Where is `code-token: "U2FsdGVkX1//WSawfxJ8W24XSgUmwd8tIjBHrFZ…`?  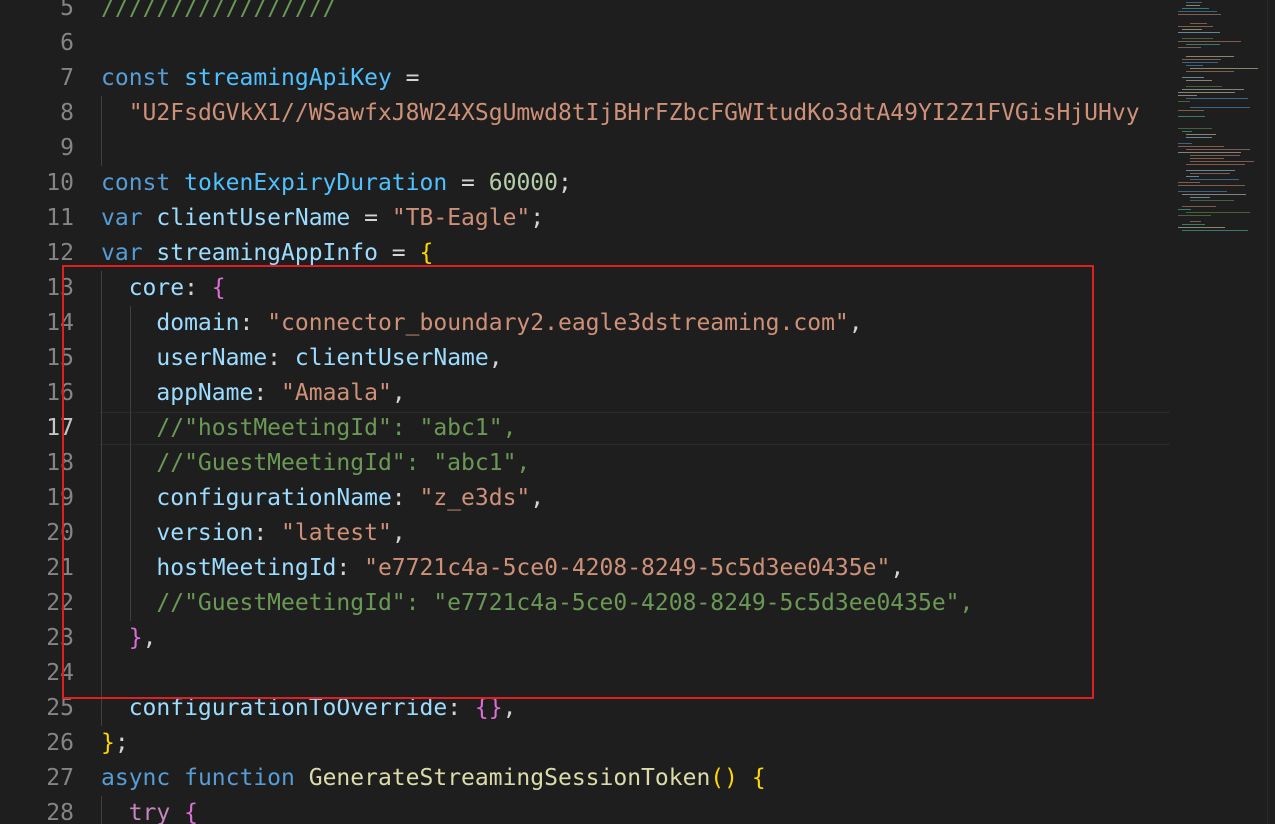 code-token: "U2FsdGVkX1//WSawfxJ8W24XSgUmwd8tIjBHrFZ… is located at coordinates (634, 113).